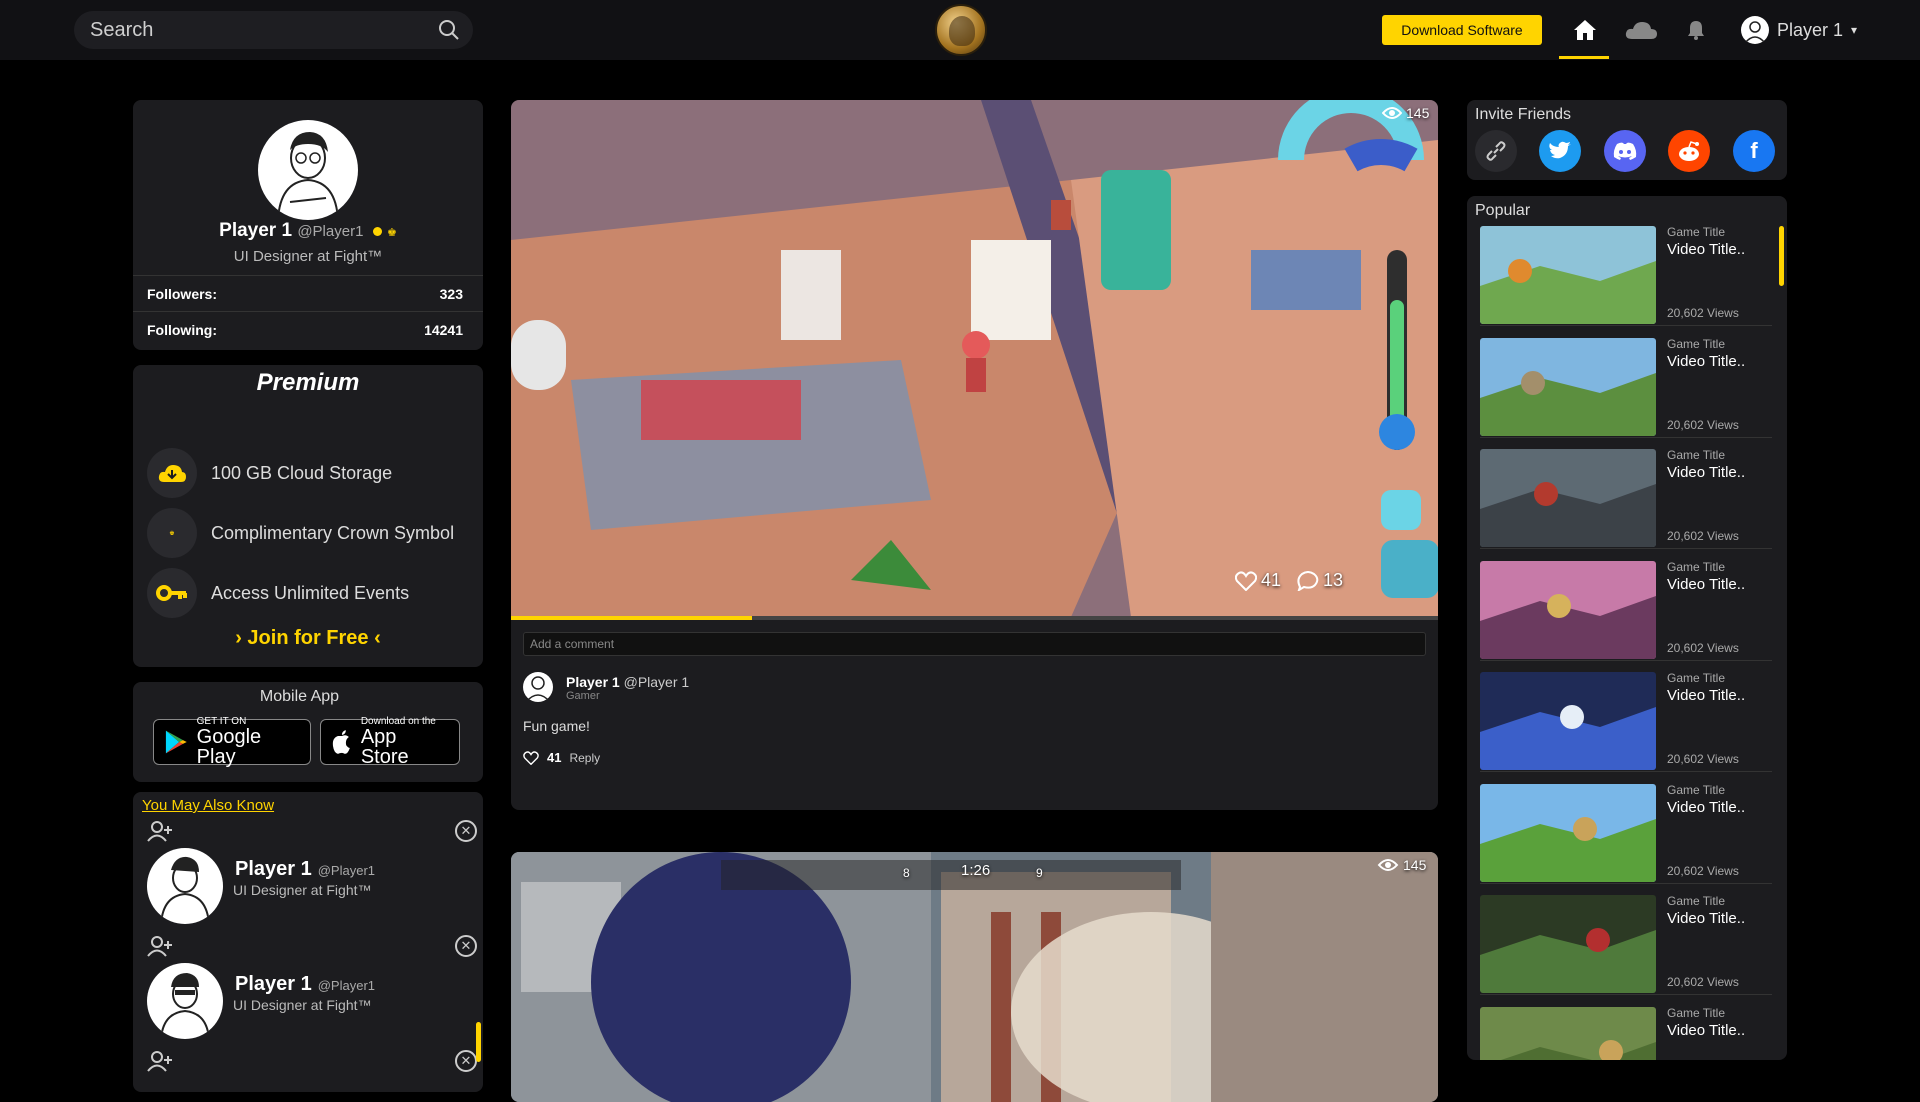 Image resolution: width=1920 pixels, height=1102 pixels. Describe the element at coordinates (974, 644) in the screenshot. I see `add-comment-input` at that location.